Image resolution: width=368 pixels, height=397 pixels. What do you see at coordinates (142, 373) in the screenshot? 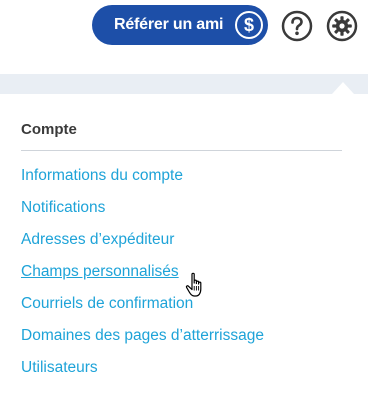
I see `menu-item-users: Utilisateurs` at bounding box center [142, 373].